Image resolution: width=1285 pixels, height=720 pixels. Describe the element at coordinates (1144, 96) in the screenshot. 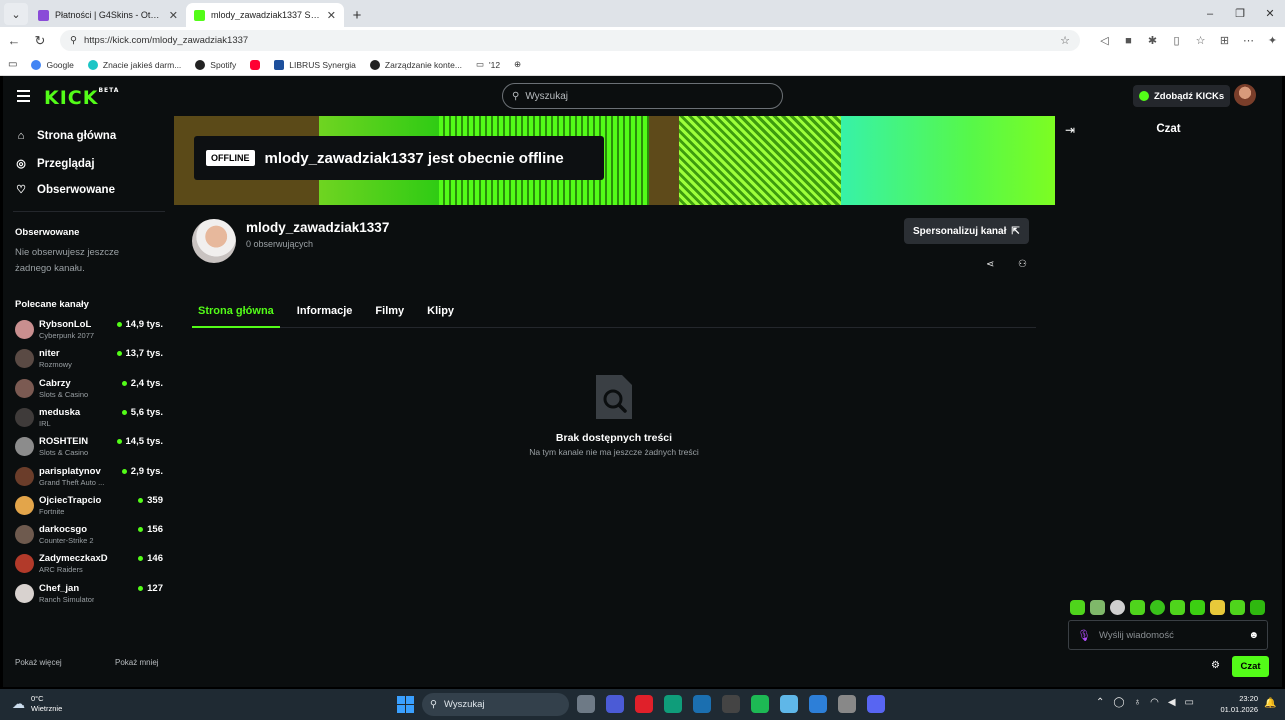

I see `kicks-coin-icon` at that location.